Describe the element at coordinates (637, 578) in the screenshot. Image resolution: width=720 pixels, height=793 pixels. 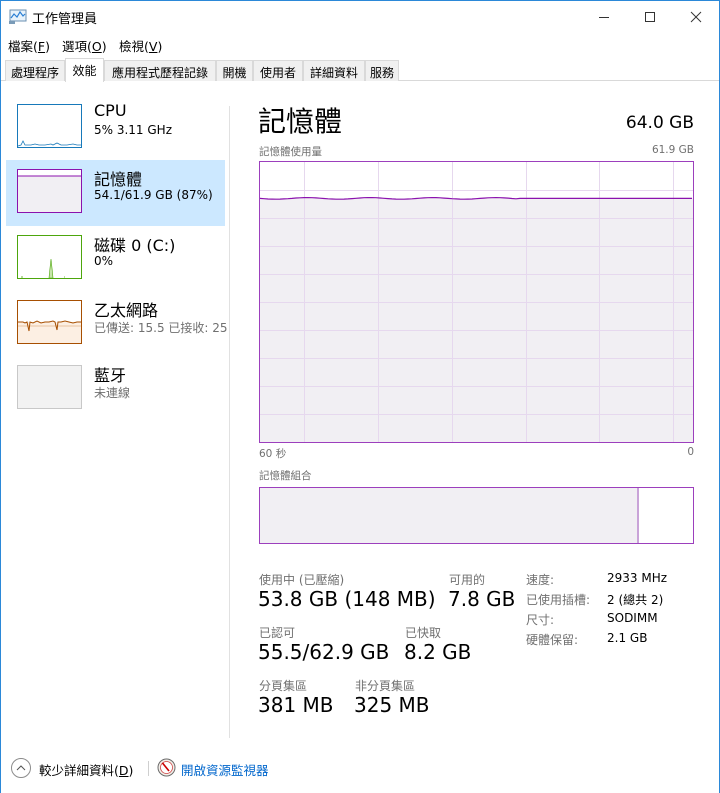
I see `speed-value: 2933 MHz` at that location.